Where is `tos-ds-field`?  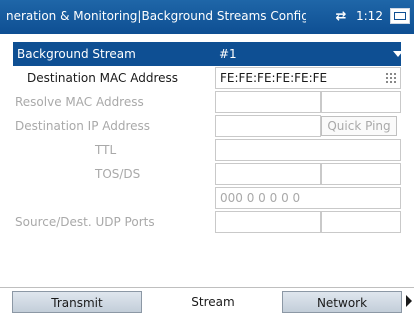 tos-ds-field is located at coordinates (268, 174).